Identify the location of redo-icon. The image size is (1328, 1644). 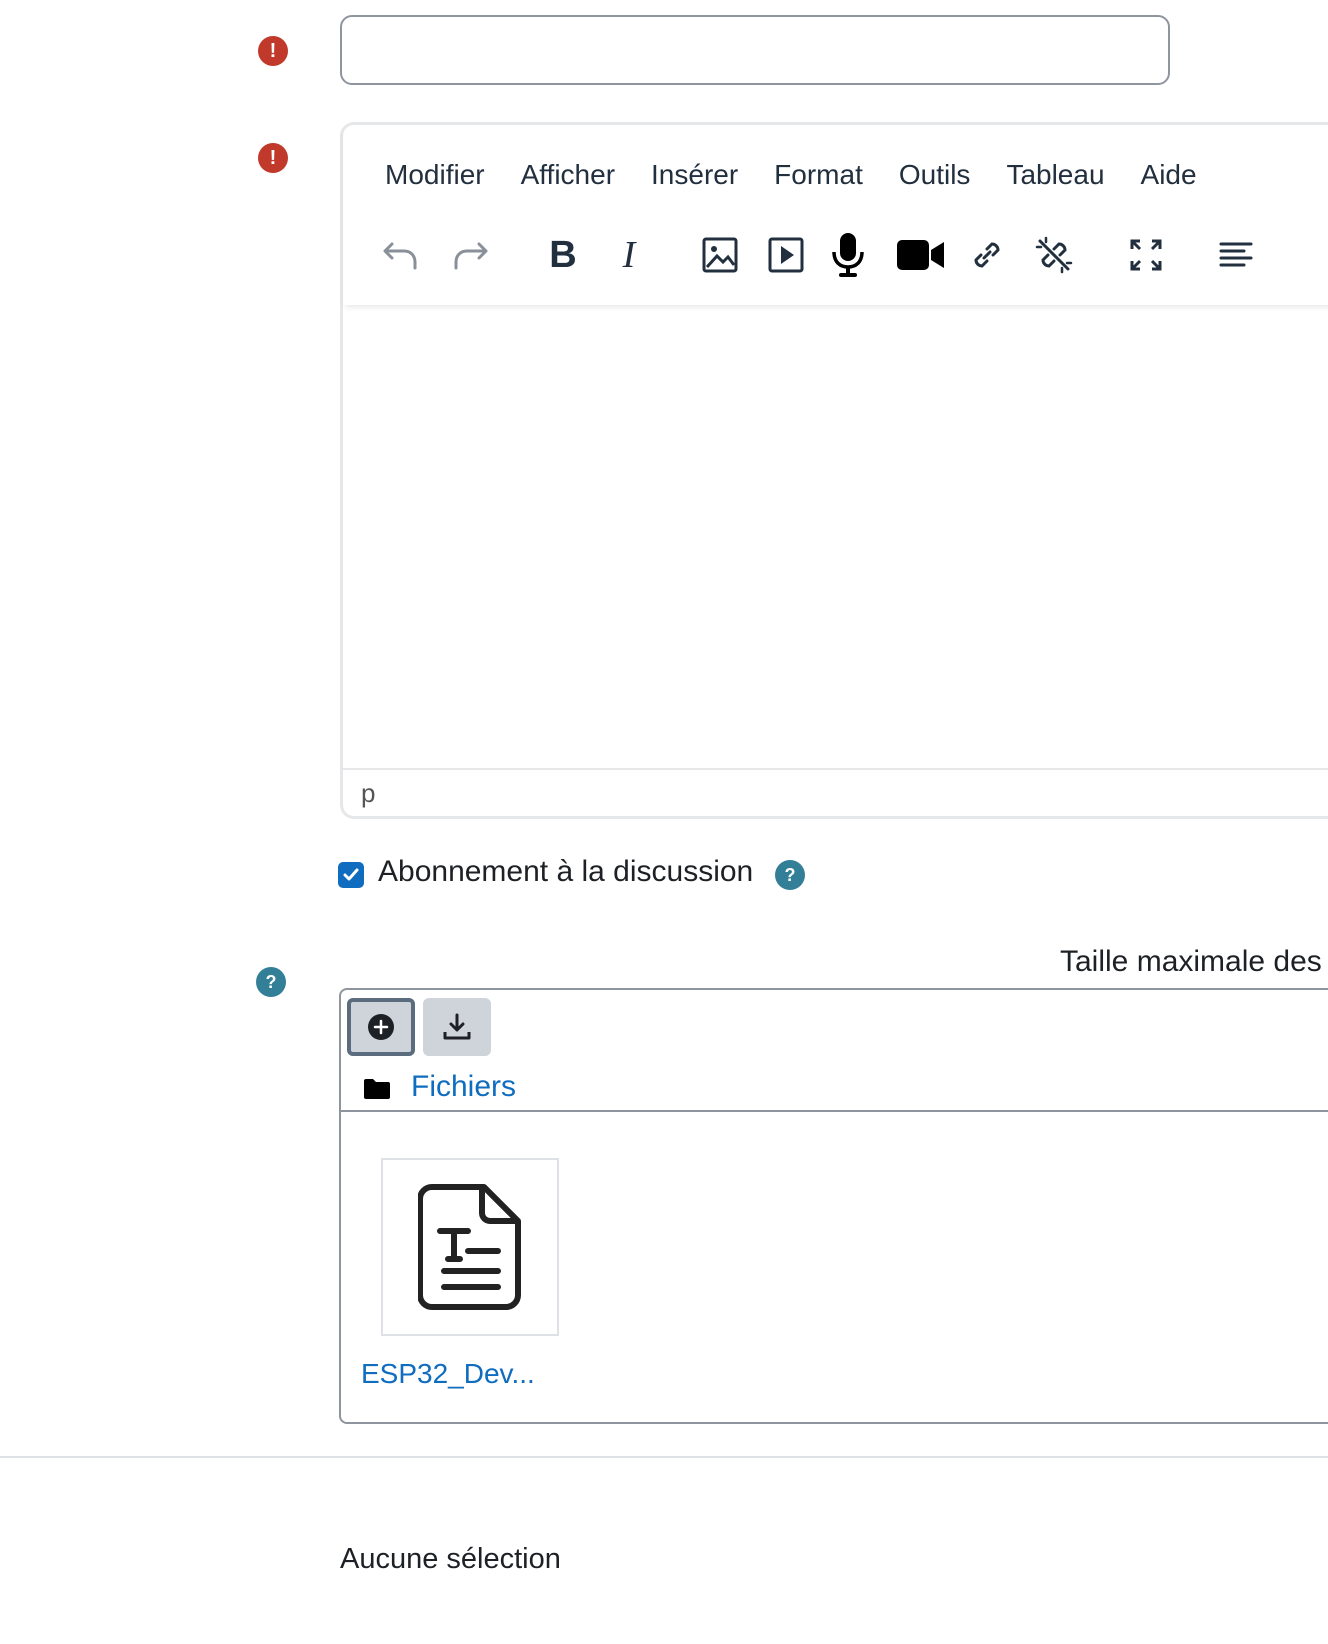
(471, 255).